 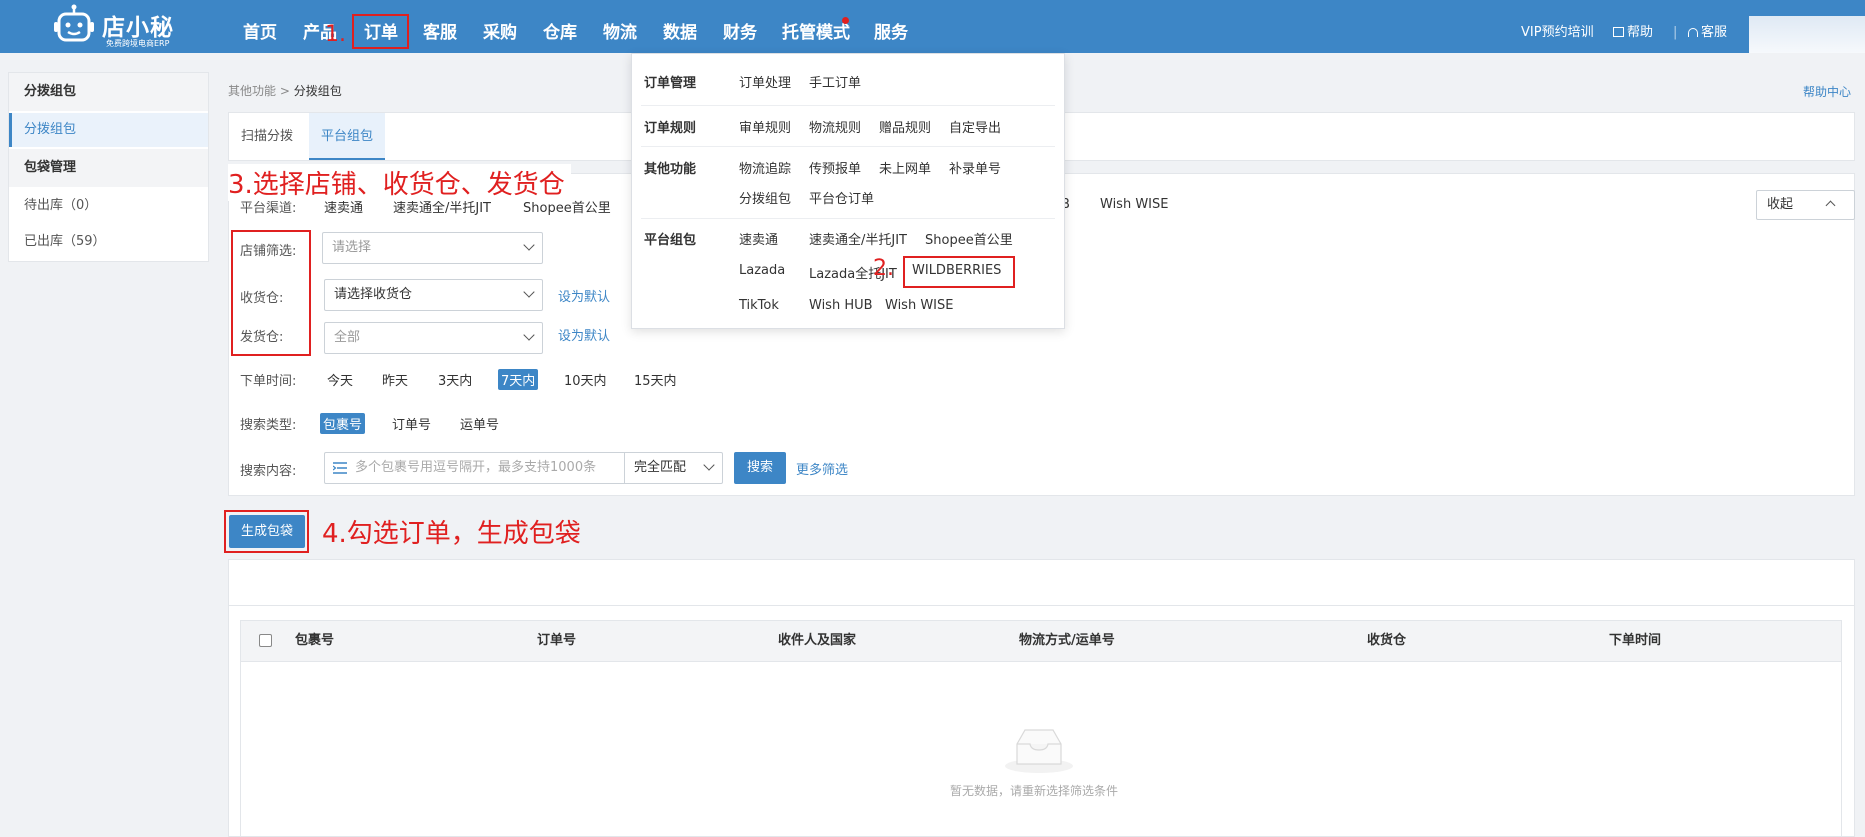 I want to click on time-option-today: 今天, so click(x=340, y=379).